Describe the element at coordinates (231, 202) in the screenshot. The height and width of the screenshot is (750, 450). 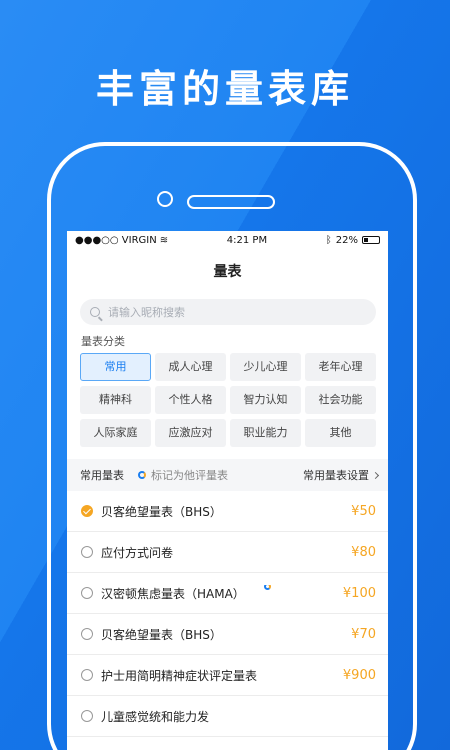
I see `speaker-icon` at that location.